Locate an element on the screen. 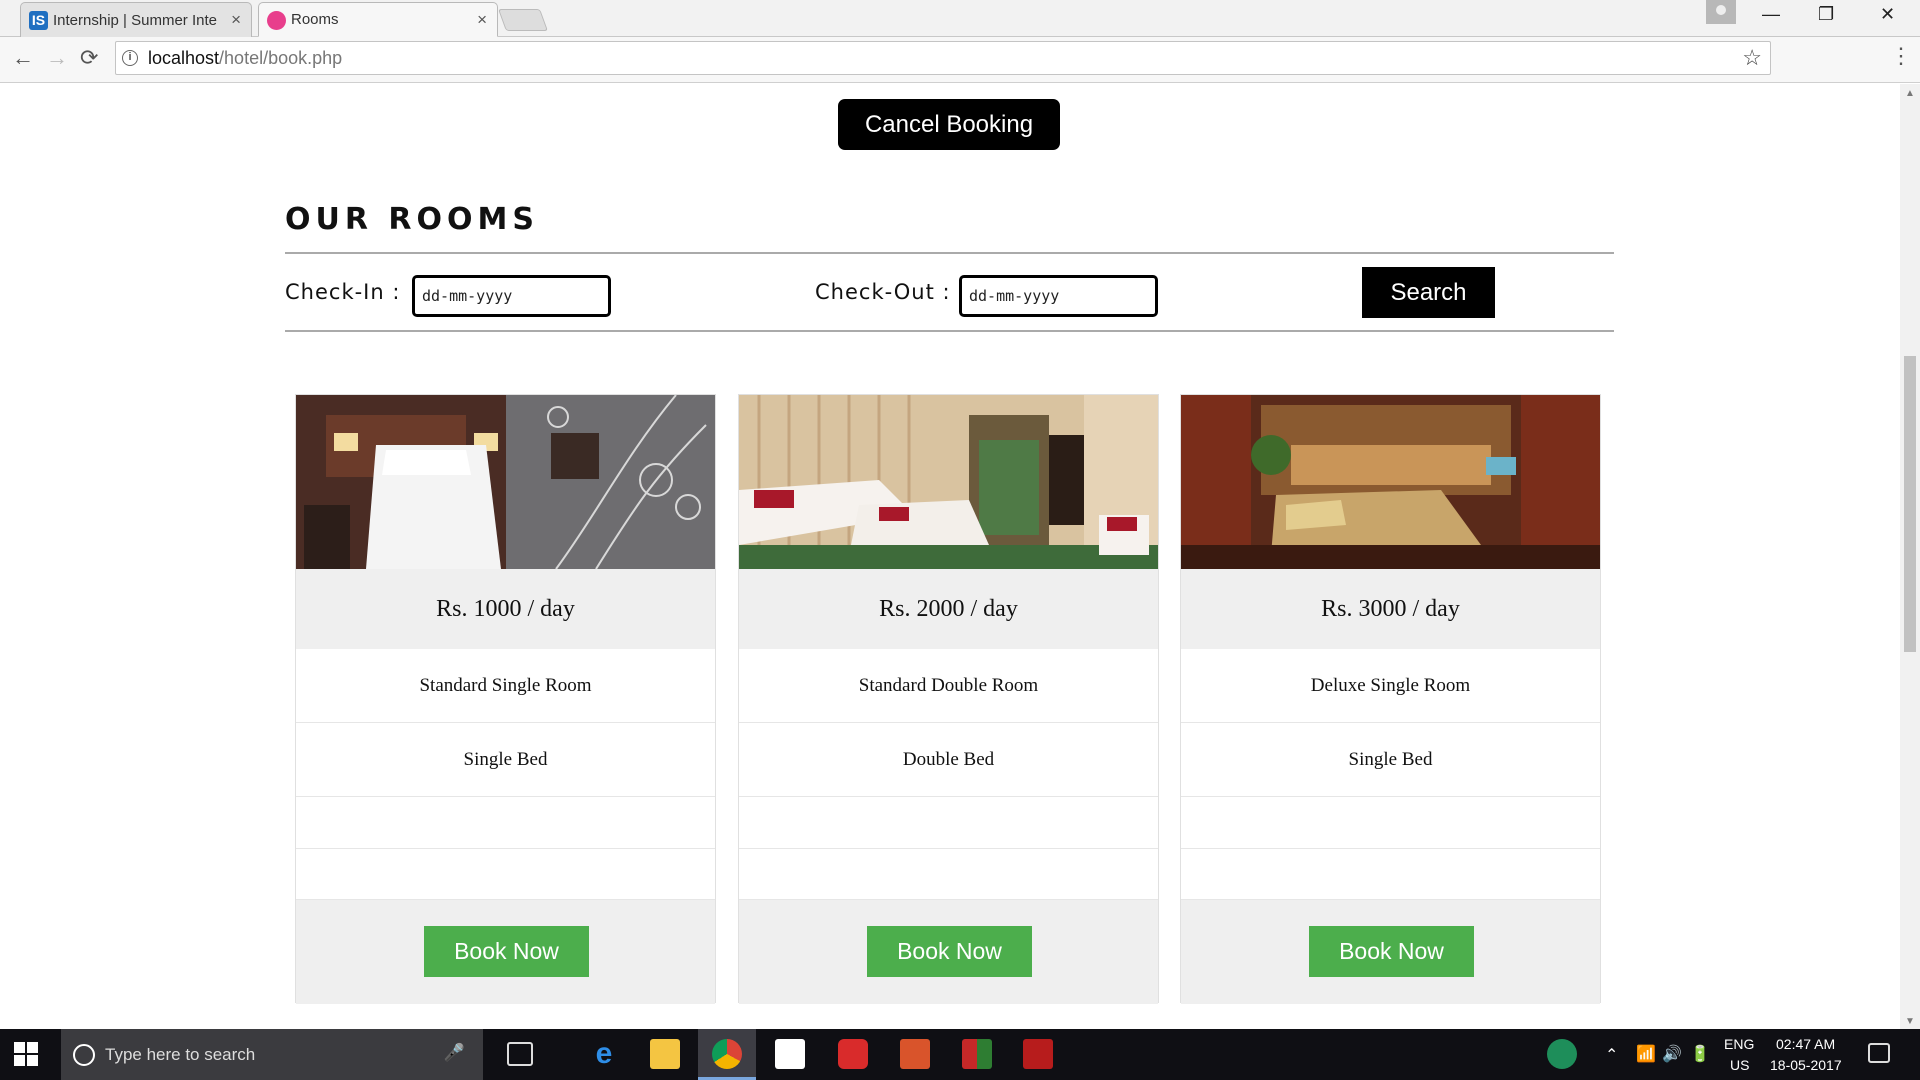  clock-time: 02:47 AM is located at coordinates (1805, 1044).